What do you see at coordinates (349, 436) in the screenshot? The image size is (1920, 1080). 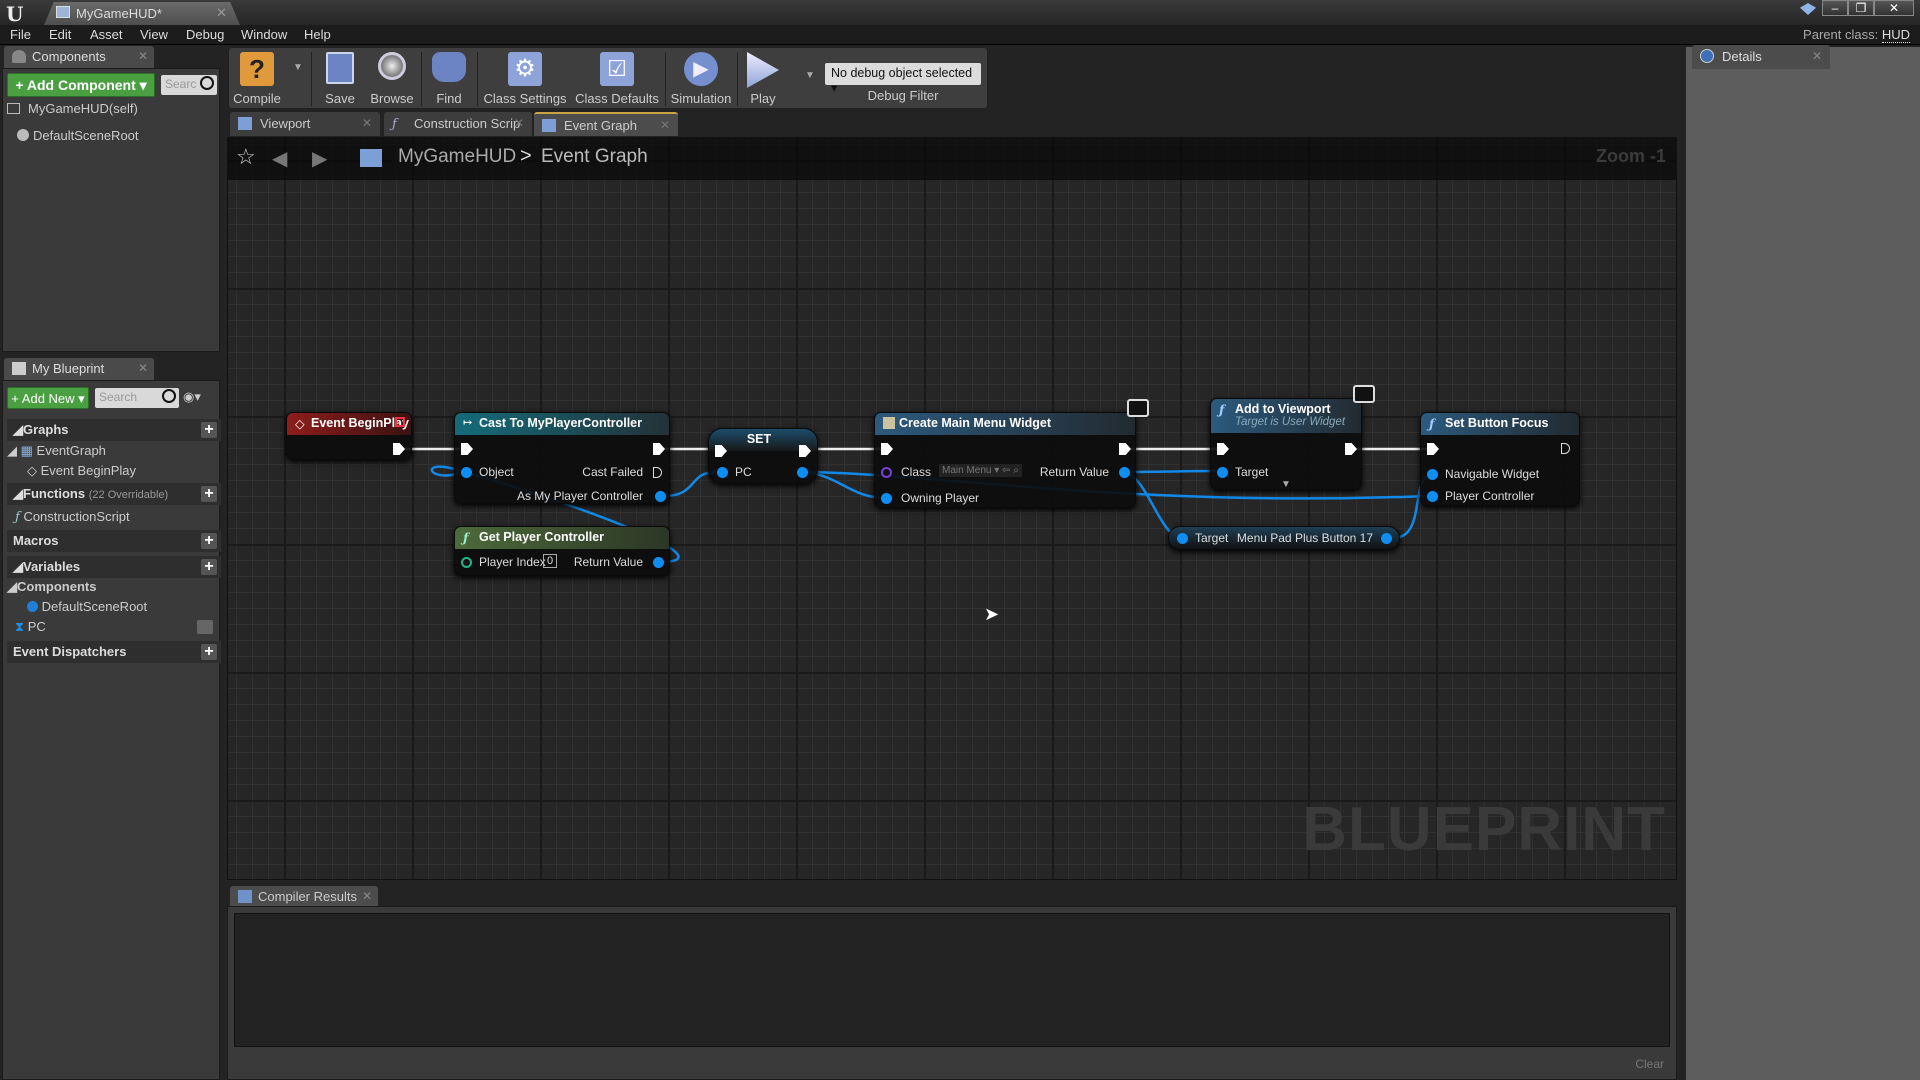 I see `node-event-beginplay: ◇ Event BeginPlay` at bounding box center [349, 436].